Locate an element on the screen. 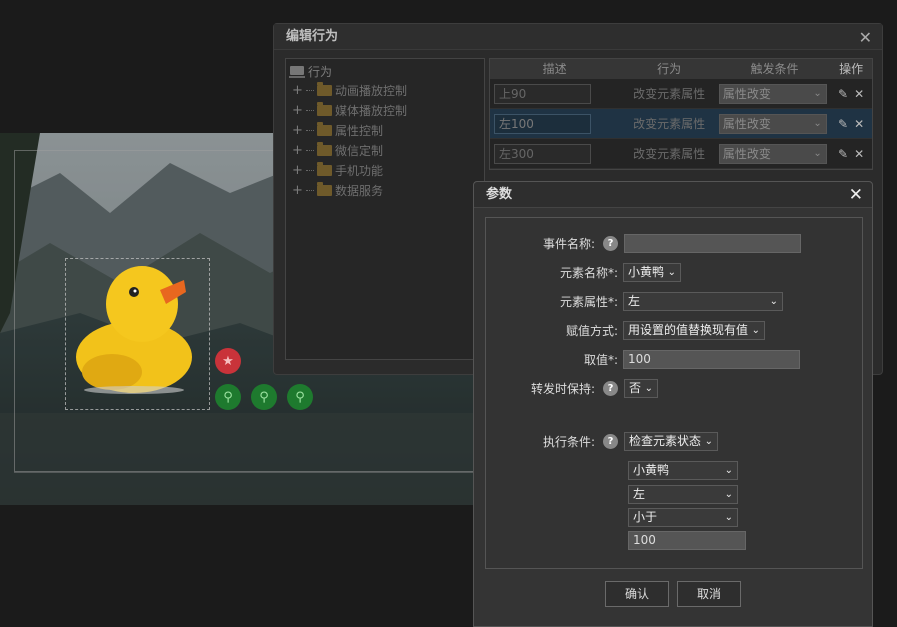 The width and height of the screenshot is (897, 627). tree-root: 行为 is located at coordinates (310, 71).